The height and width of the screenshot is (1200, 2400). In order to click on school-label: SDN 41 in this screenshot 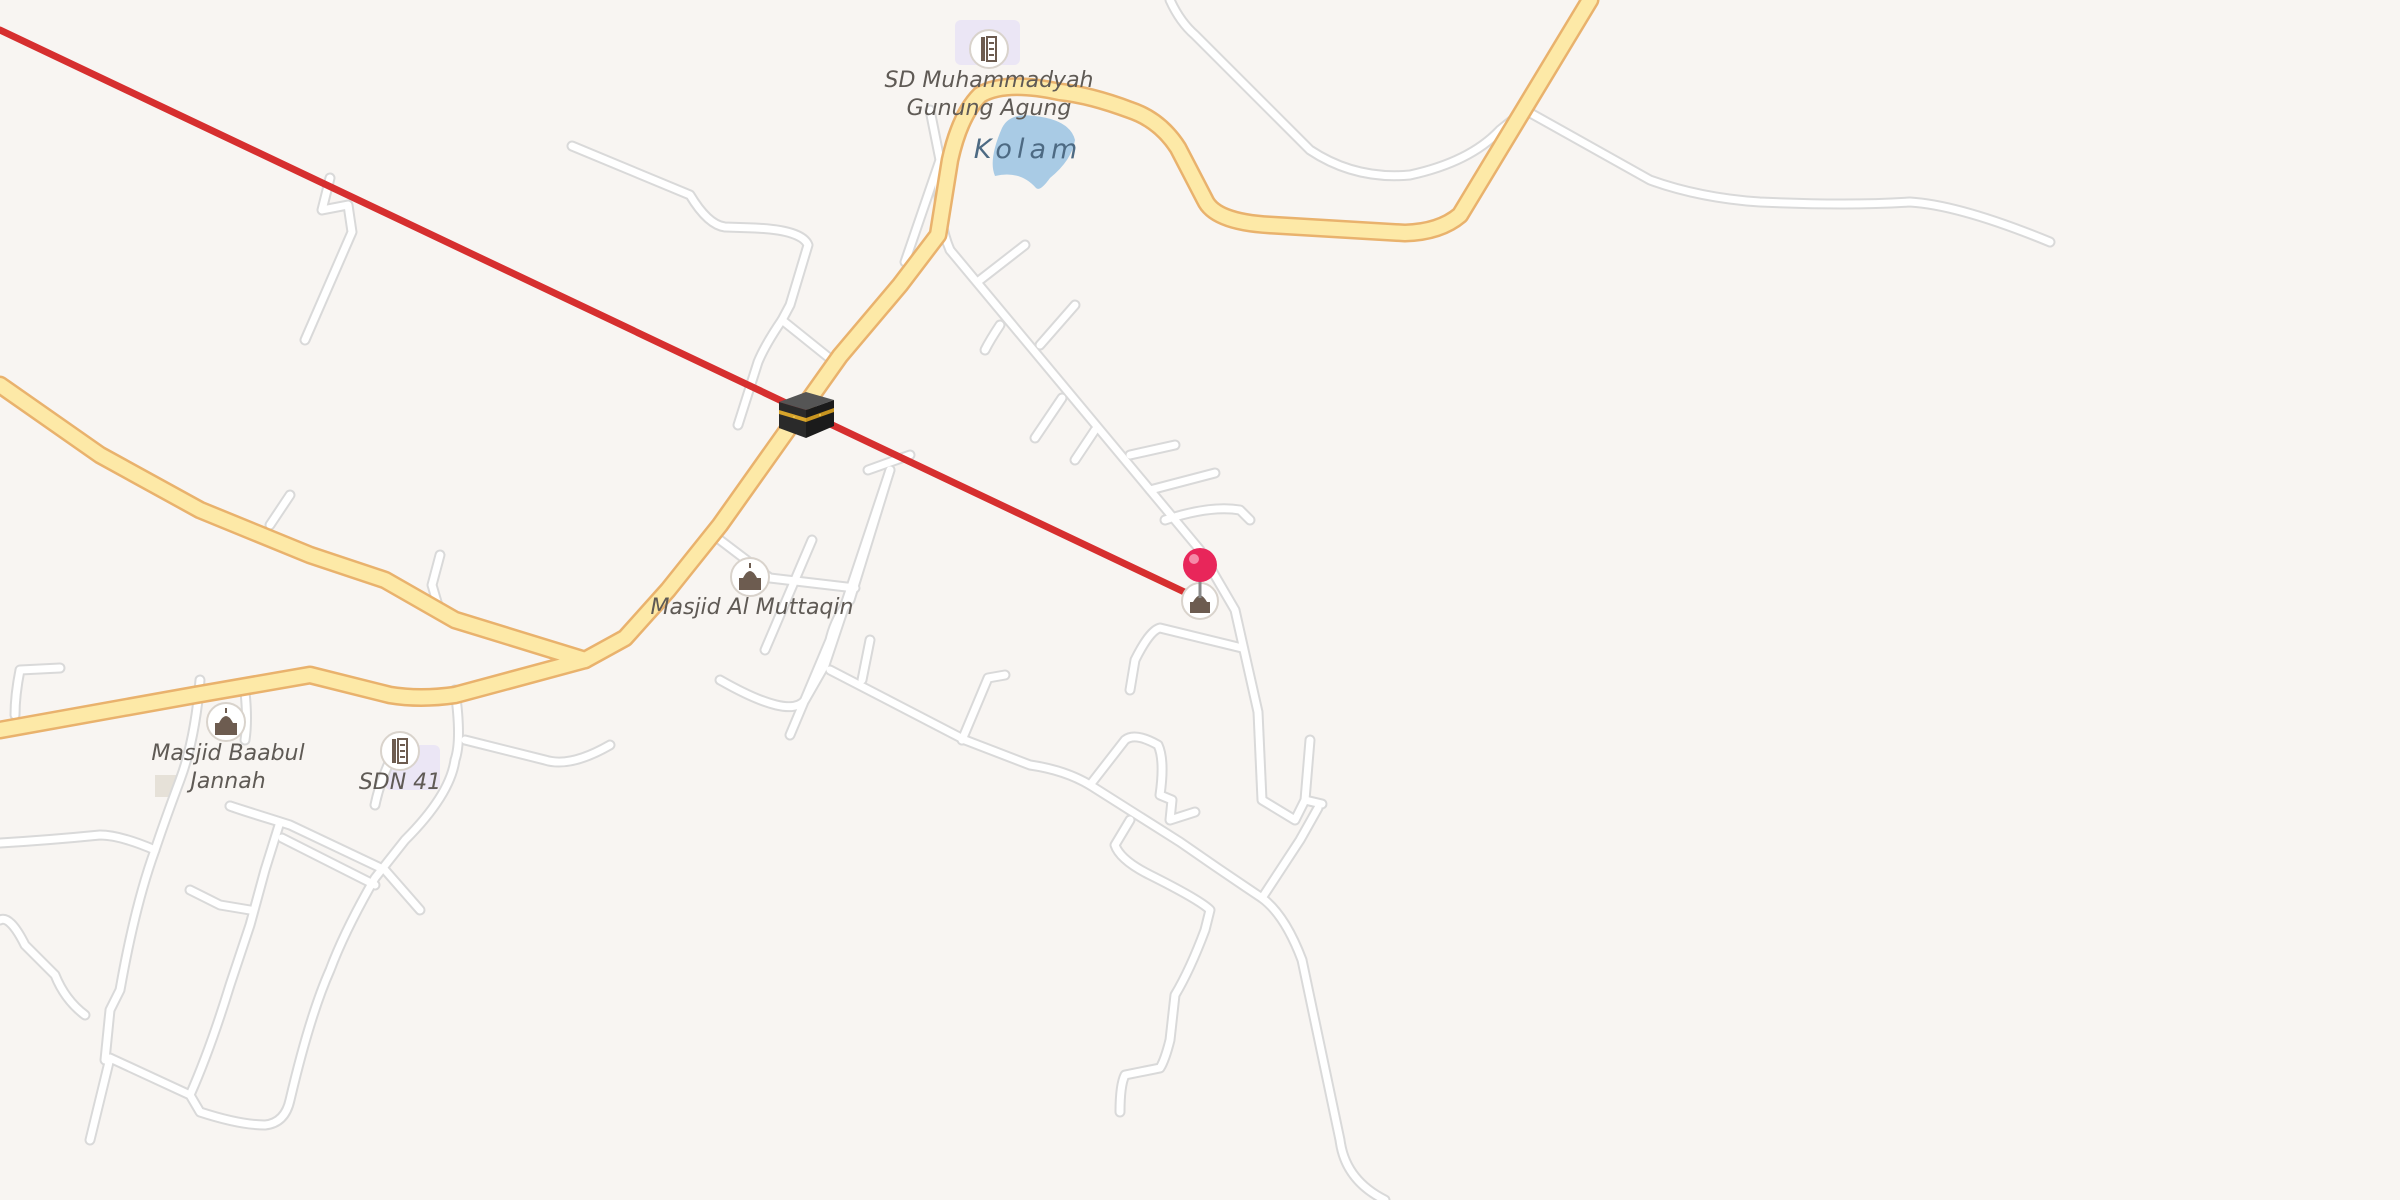, I will do `click(400, 782)`.